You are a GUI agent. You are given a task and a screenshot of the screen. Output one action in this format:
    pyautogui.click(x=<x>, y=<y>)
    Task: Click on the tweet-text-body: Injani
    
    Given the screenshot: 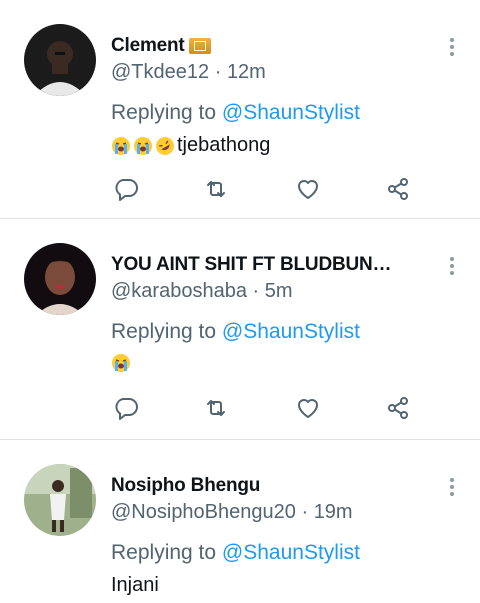 What is the action you would take?
    pyautogui.click(x=135, y=585)
    